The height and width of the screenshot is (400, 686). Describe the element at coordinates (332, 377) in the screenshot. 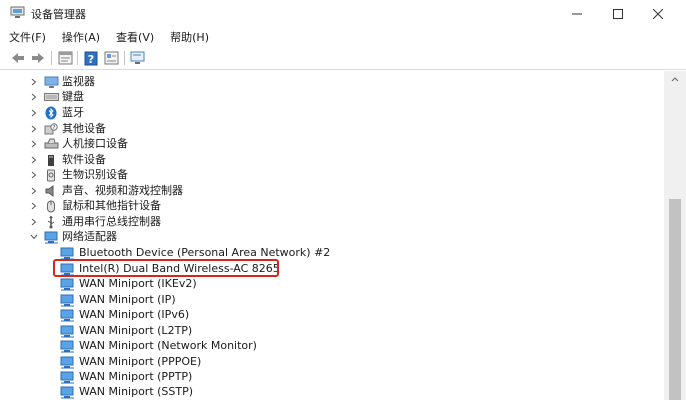

I see `network-adapter-item: WAN Miniport (PPTP)` at that location.